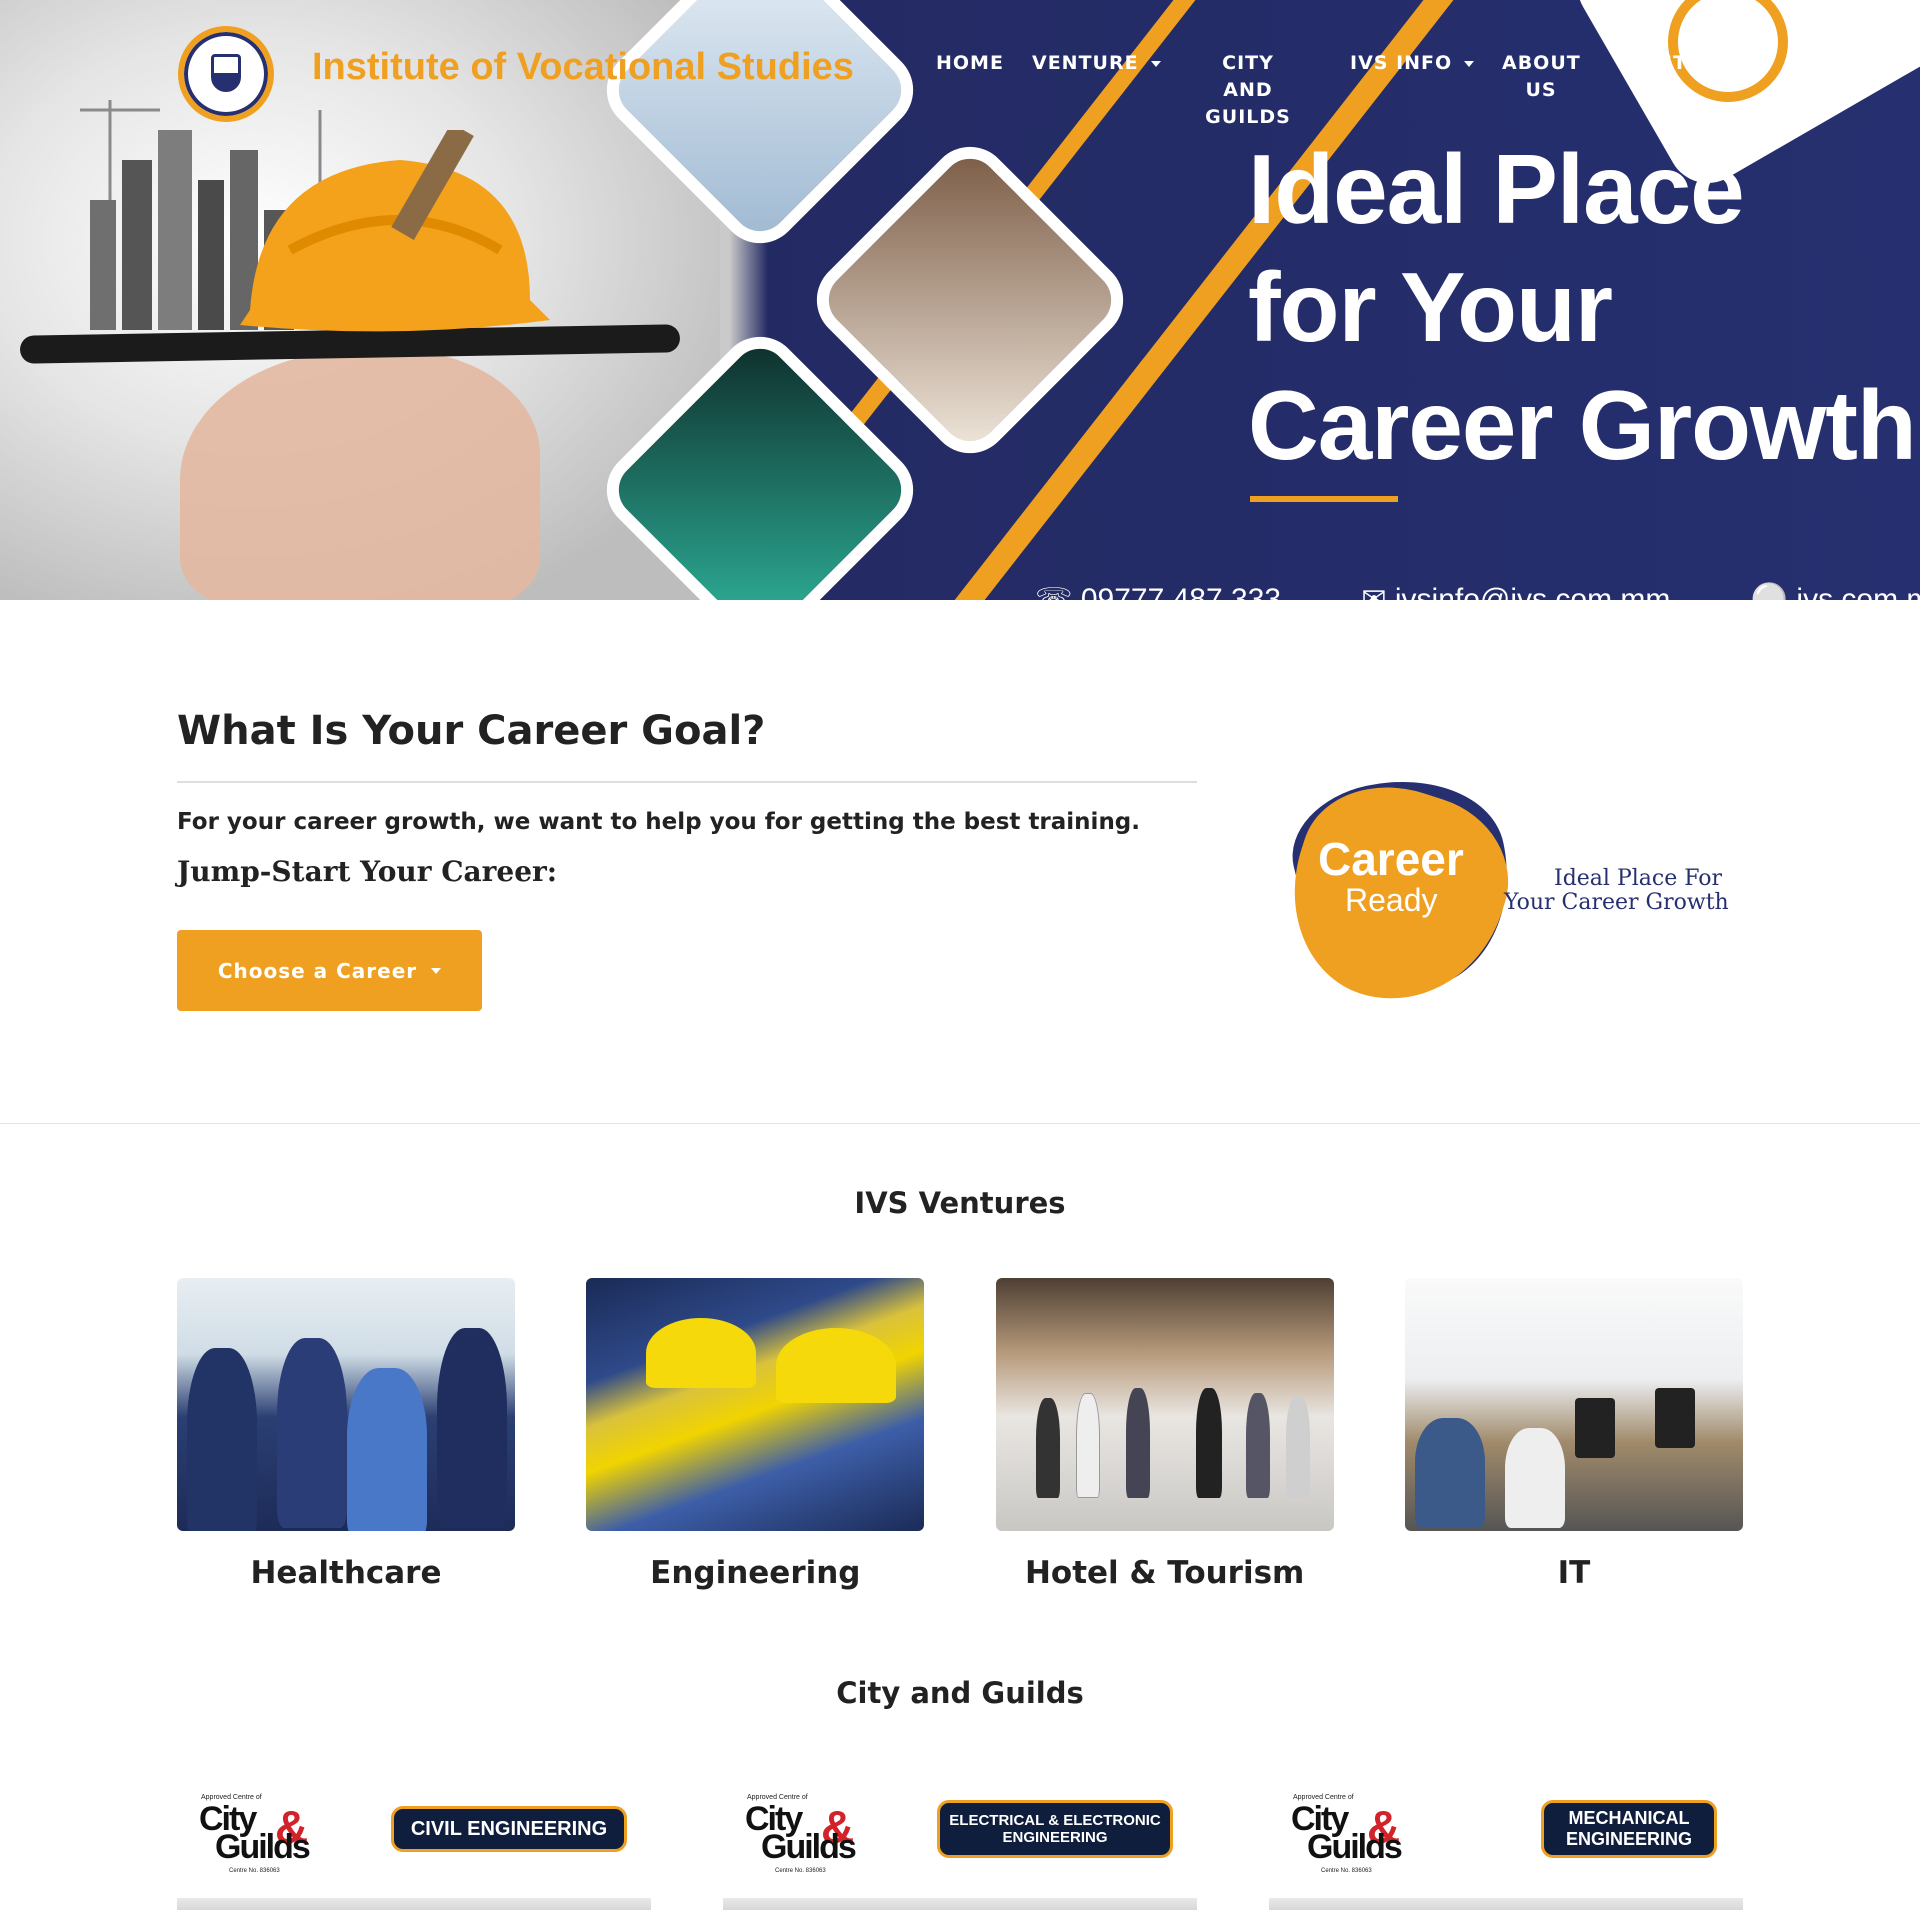  Describe the element at coordinates (367, 871) in the screenshot. I see `jump-start-heading: Jump-Start Your Career:` at that location.